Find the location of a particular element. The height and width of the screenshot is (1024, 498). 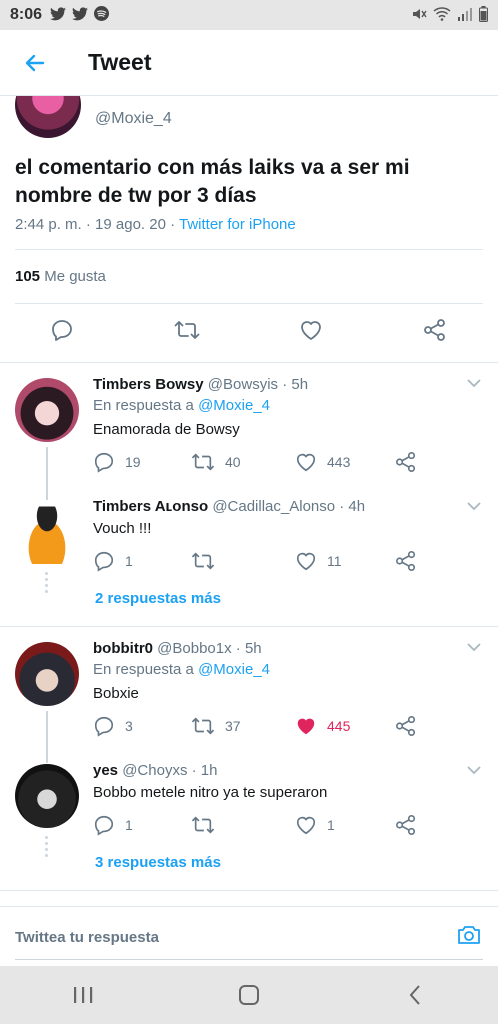

show-more-replies-link: 3 respuestas más is located at coordinates (158, 862).